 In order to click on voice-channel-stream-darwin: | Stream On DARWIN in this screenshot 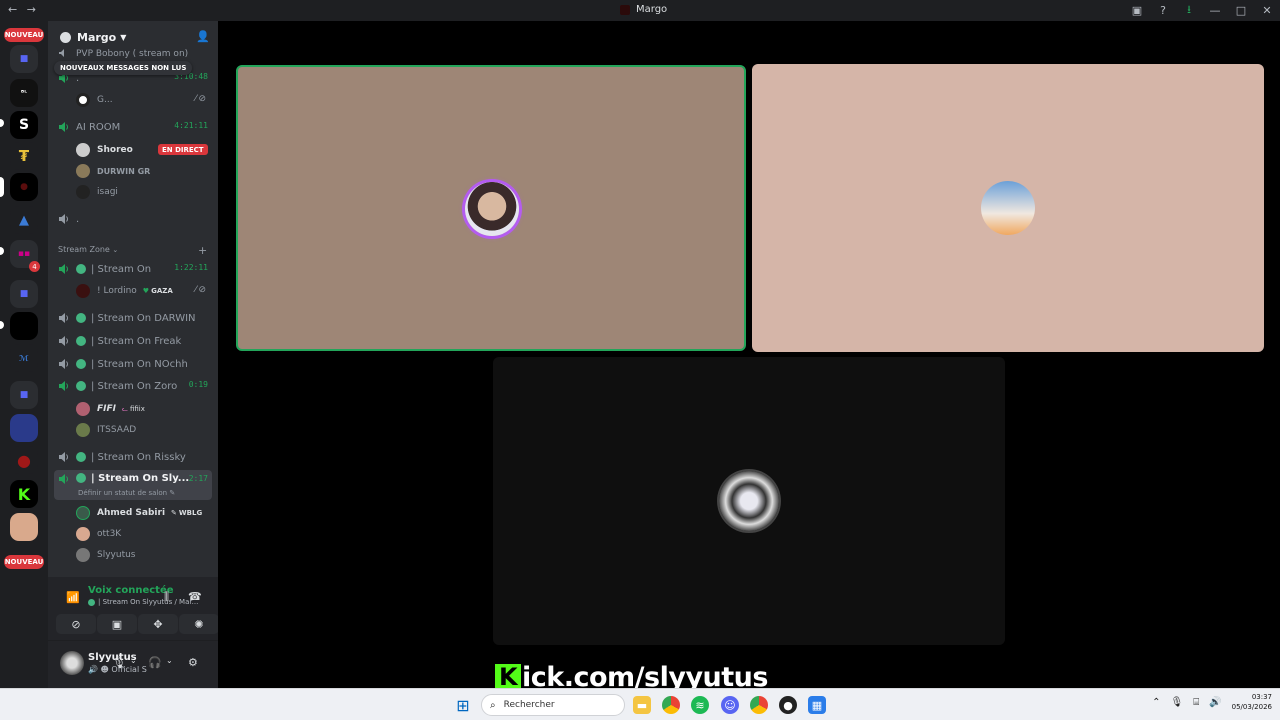, I will do `click(133, 318)`.